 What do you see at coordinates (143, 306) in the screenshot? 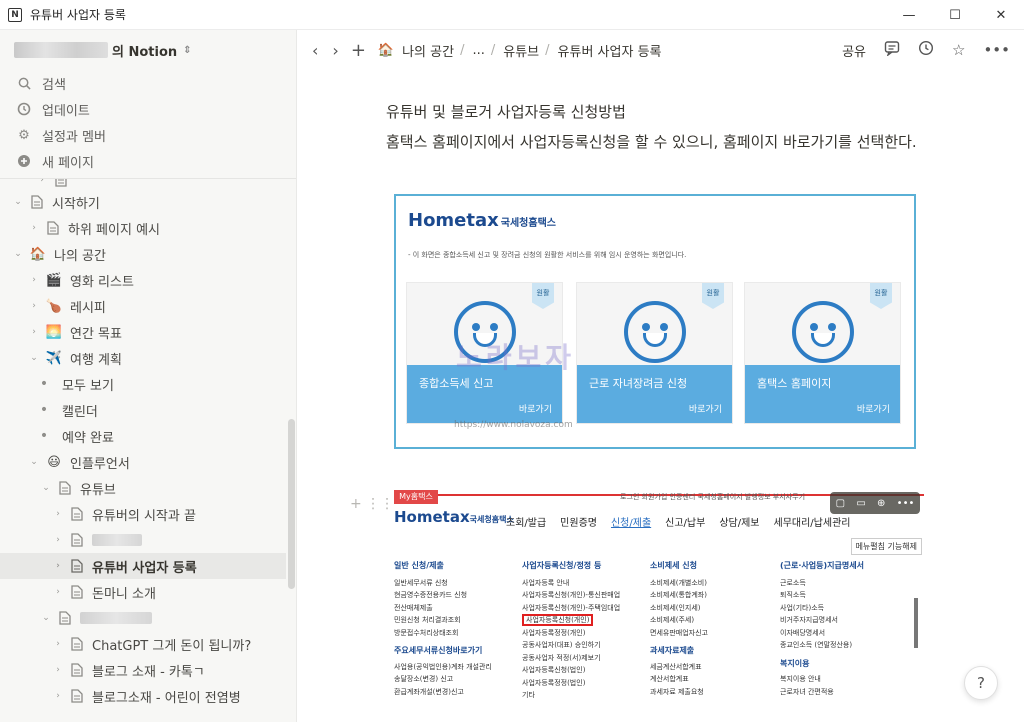
I see `tree-row: › 🍗 레시피` at bounding box center [143, 306].